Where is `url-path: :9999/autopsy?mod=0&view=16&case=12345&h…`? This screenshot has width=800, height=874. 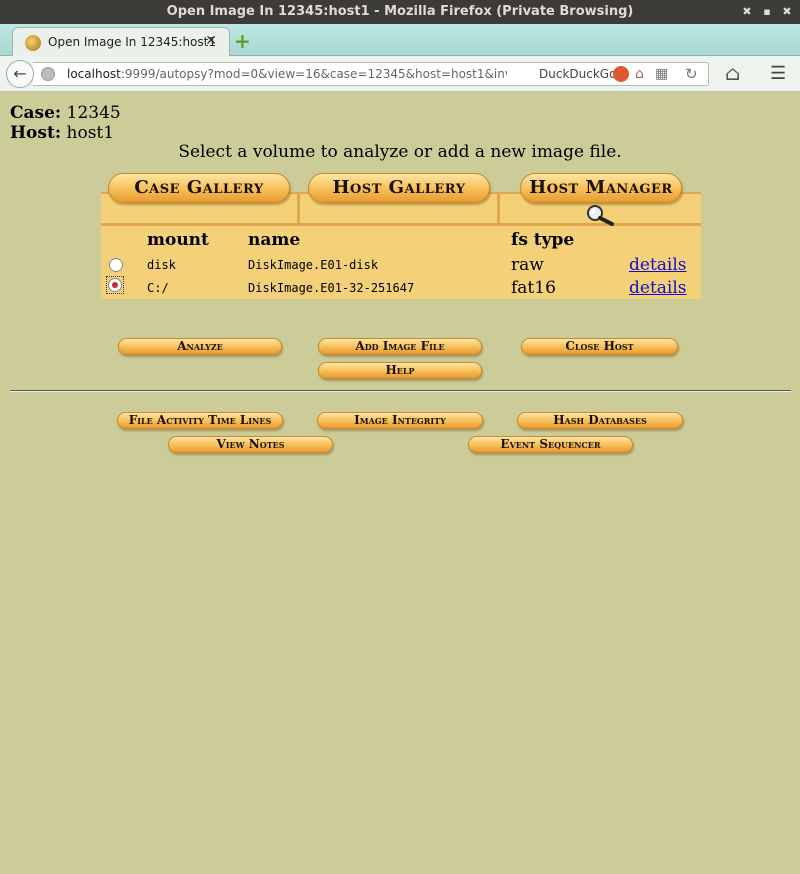 url-path: :9999/autopsy?mod=0&view=16&case=12345&h… is located at coordinates (313, 74).